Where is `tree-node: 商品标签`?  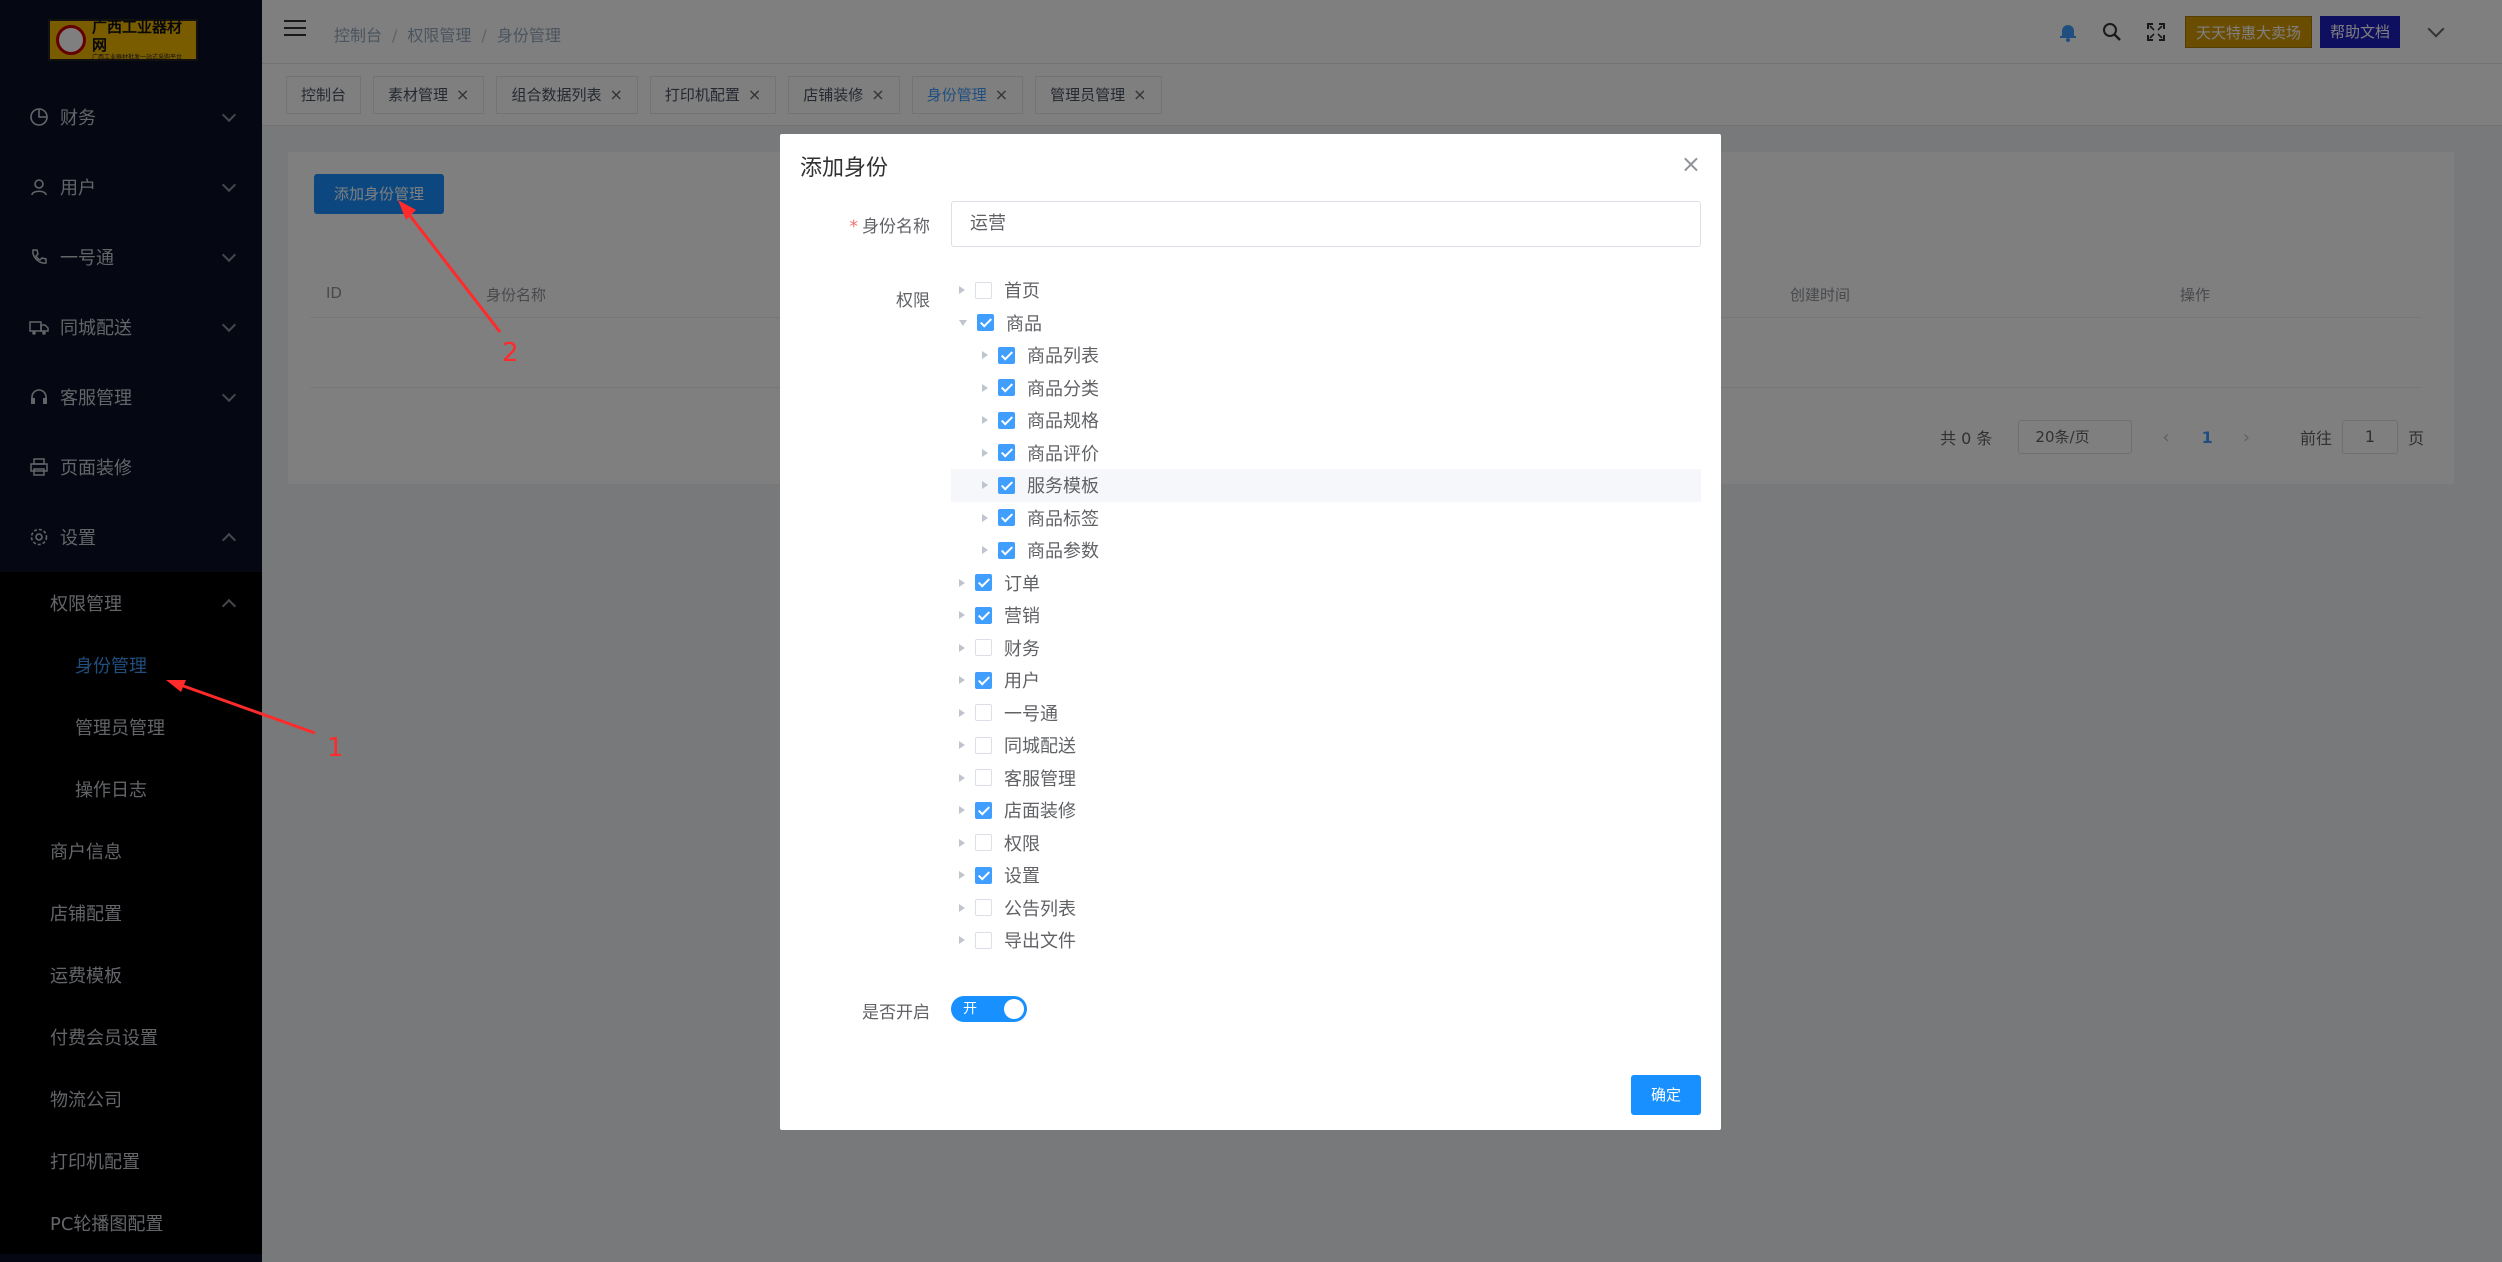 tree-node: 商品标签 is located at coordinates (1326, 518).